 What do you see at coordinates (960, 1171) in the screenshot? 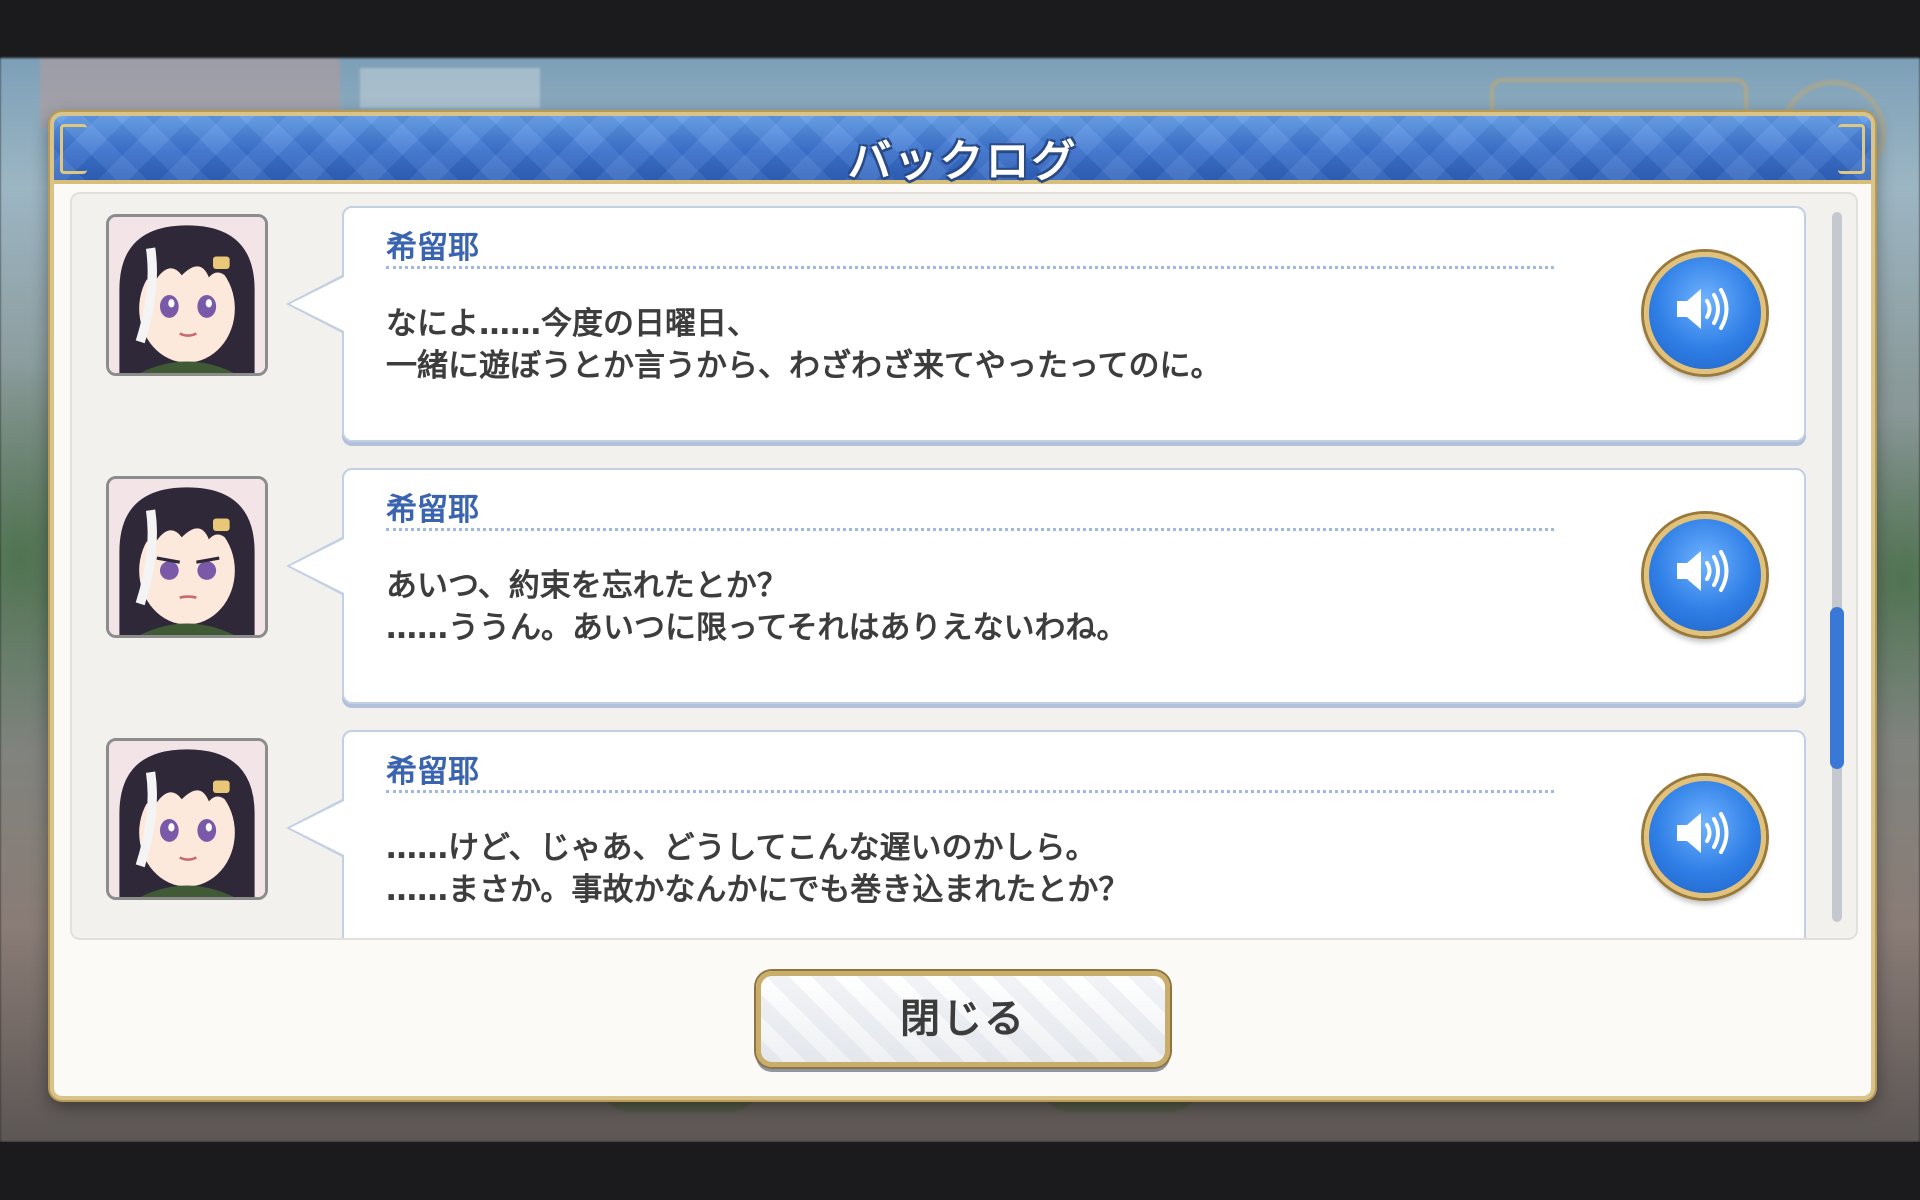
I see `bottom-letterbox` at bounding box center [960, 1171].